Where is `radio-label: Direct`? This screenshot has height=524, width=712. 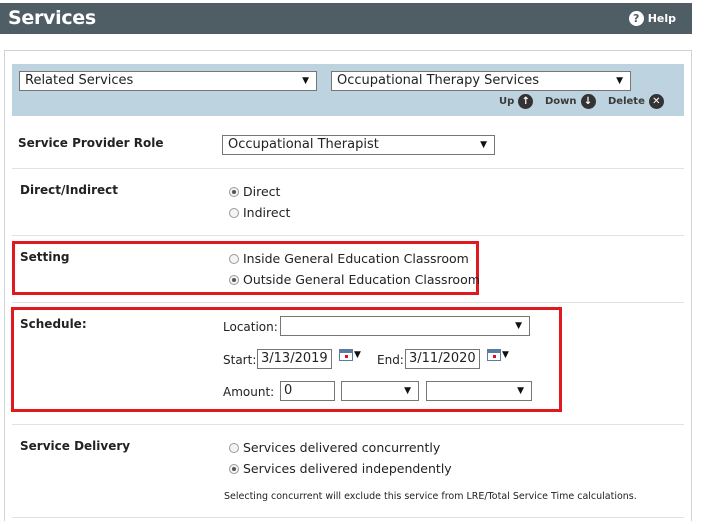
radio-label: Direct is located at coordinates (261, 191).